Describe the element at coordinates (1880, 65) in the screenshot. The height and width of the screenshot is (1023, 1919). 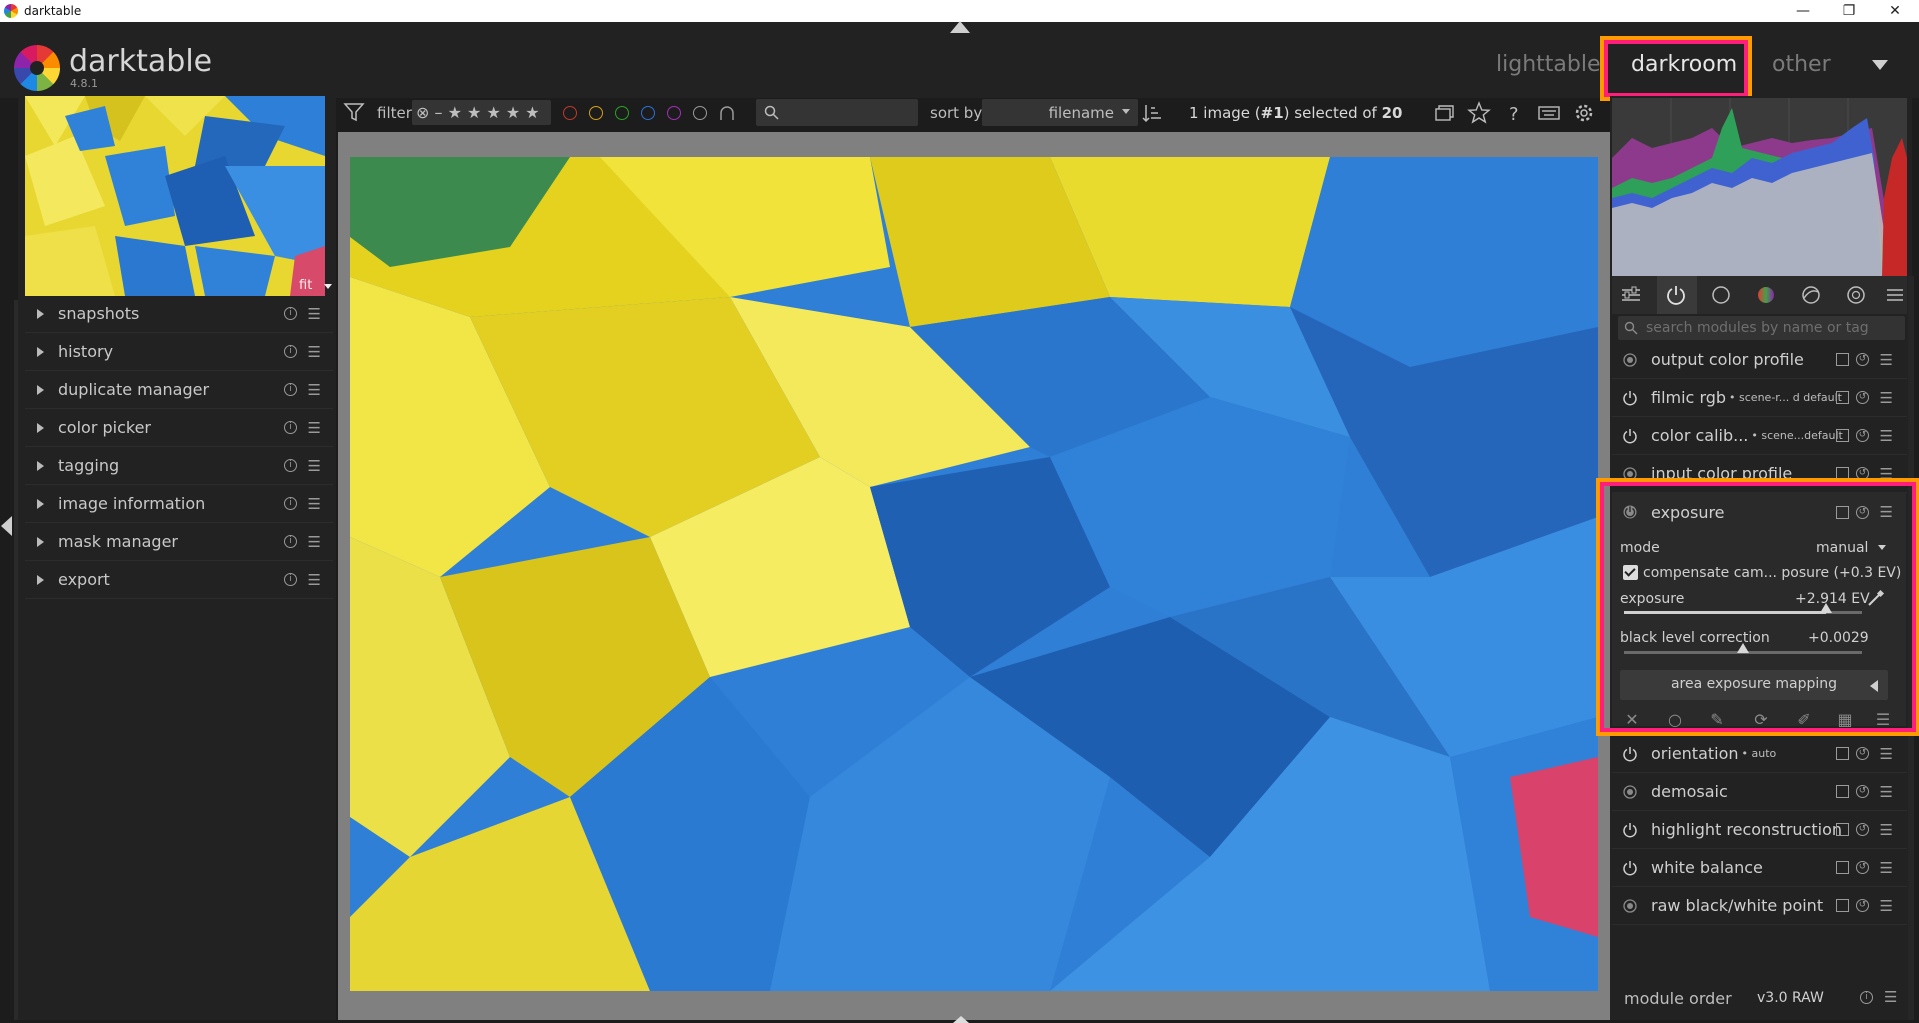
I see `view-menu-chevron-icon` at that location.